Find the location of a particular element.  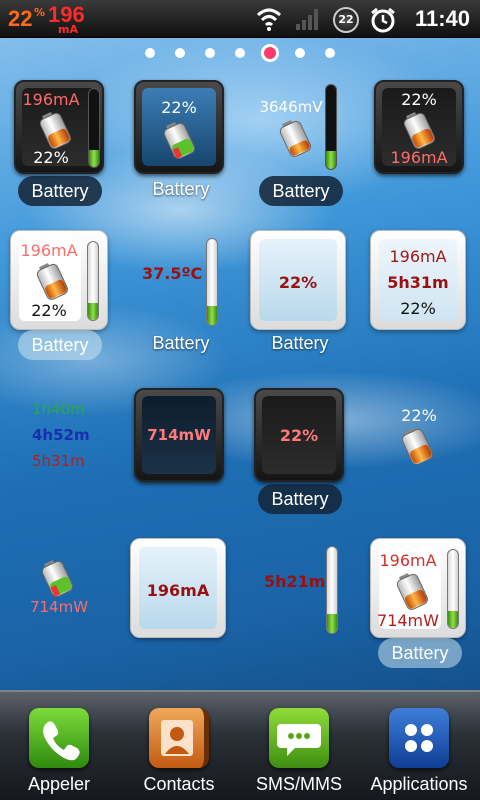

battery-widget-r2c3: 22% is located at coordinates (298, 280).